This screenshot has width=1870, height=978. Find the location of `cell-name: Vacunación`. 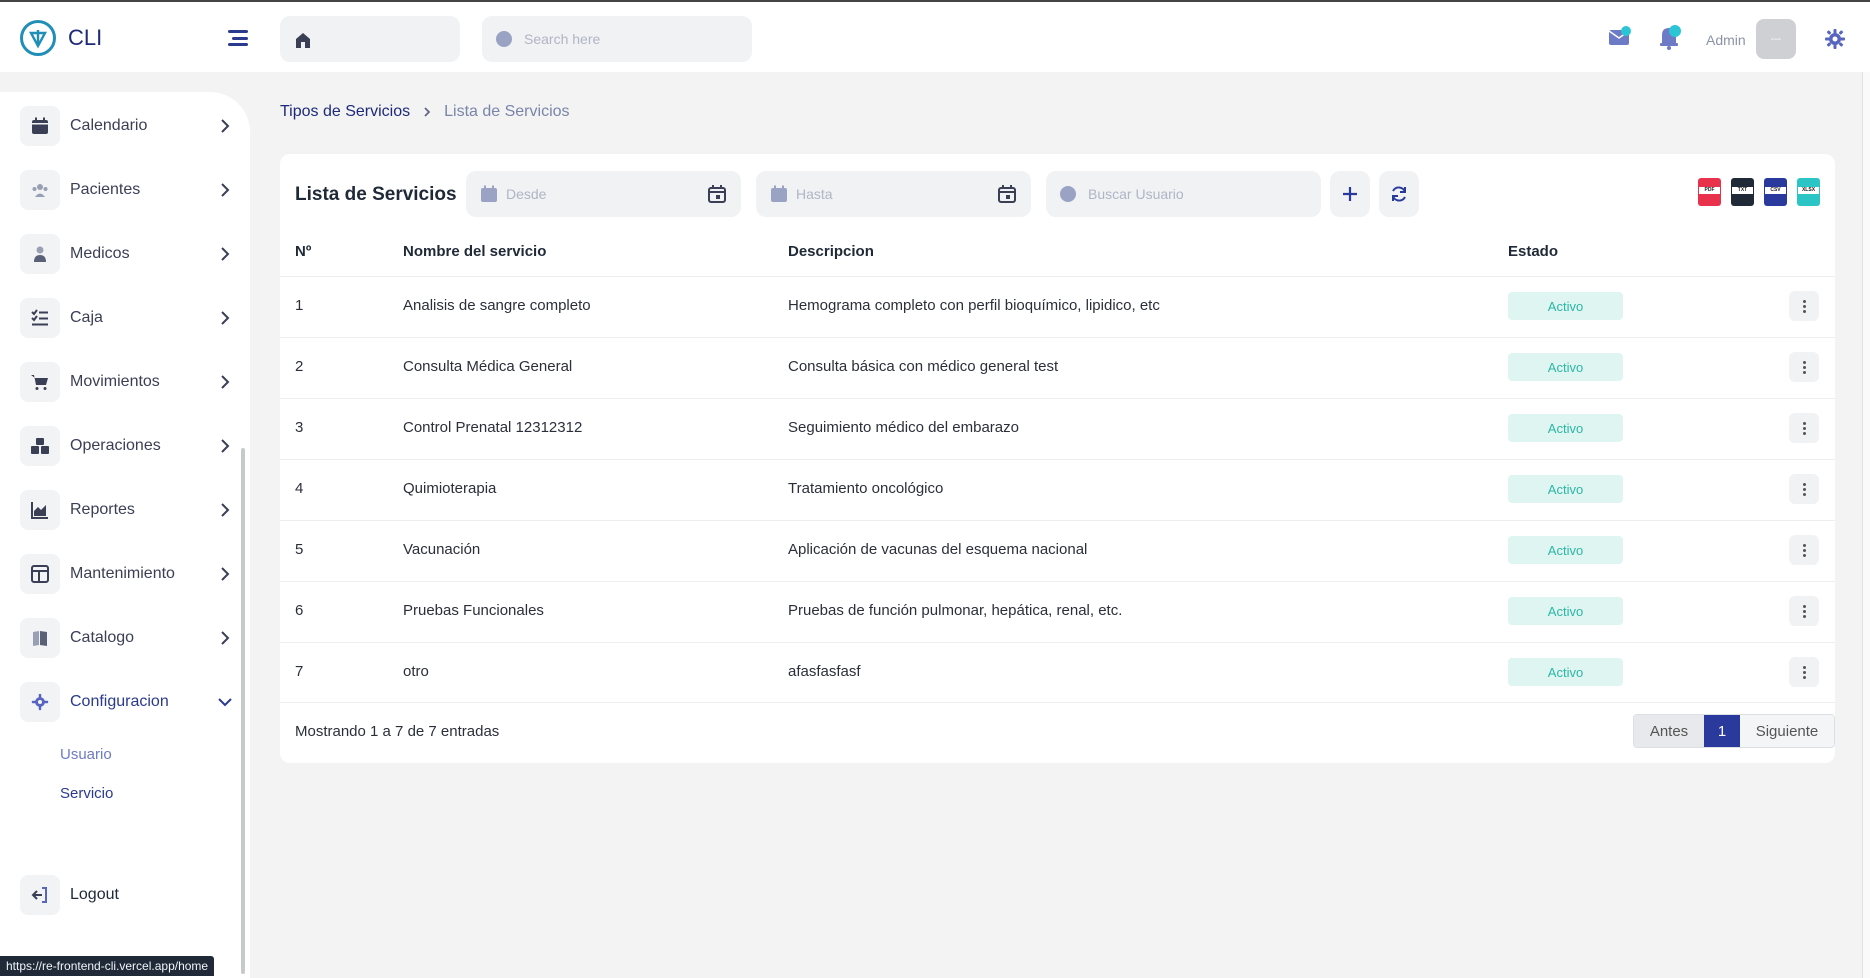

cell-name: Vacunación is located at coordinates (442, 549).